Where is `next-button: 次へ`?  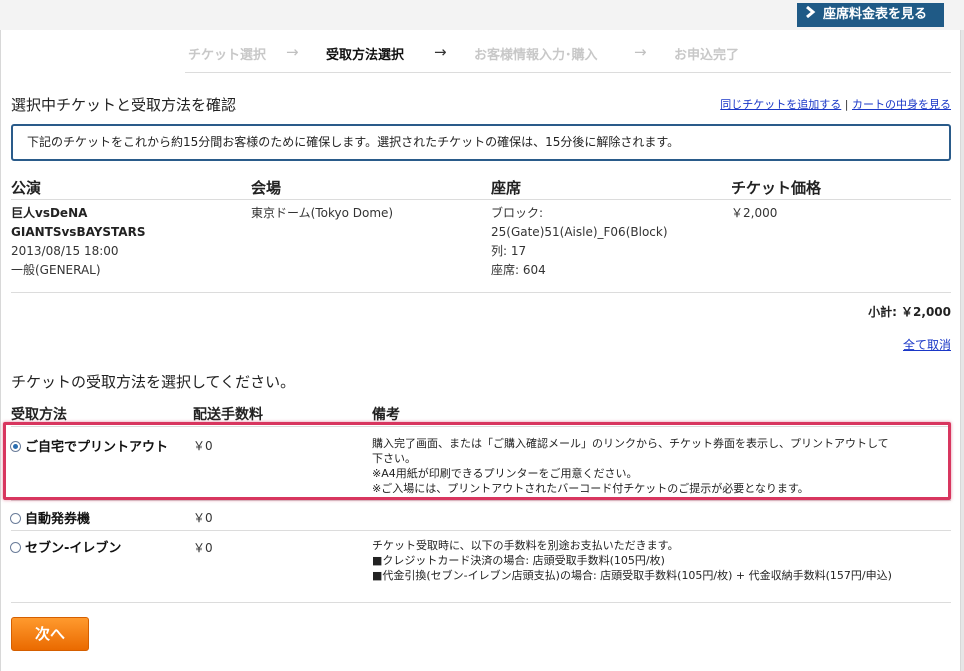 next-button: 次へ is located at coordinates (50, 634).